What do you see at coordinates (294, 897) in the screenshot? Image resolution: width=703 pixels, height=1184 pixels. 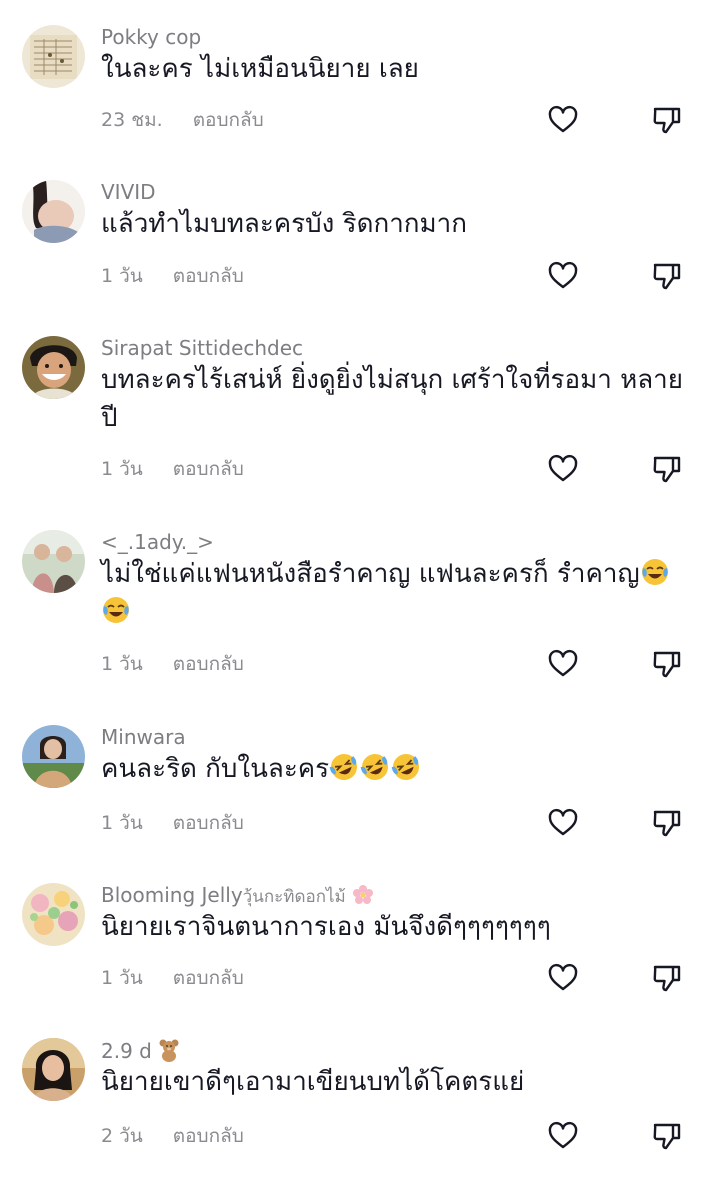 I see `username-suffix: วุ้นกะทิดอกไม้` at bounding box center [294, 897].